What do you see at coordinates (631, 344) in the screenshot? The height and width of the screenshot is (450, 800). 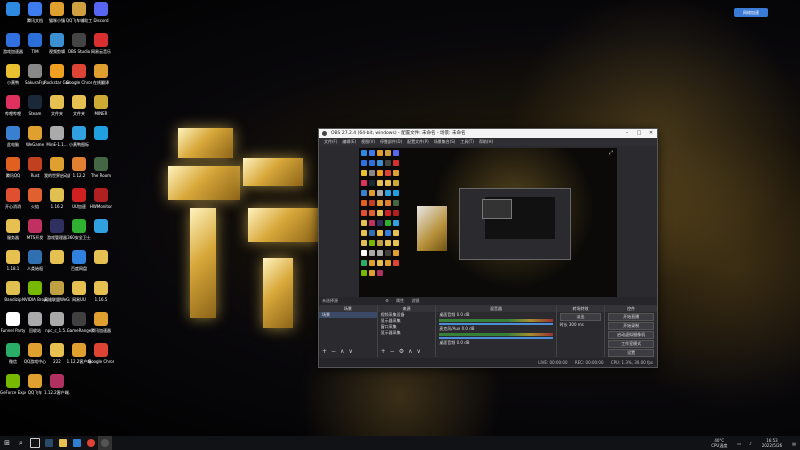 I see `studio-mode-button: 工作室模式` at bounding box center [631, 344].